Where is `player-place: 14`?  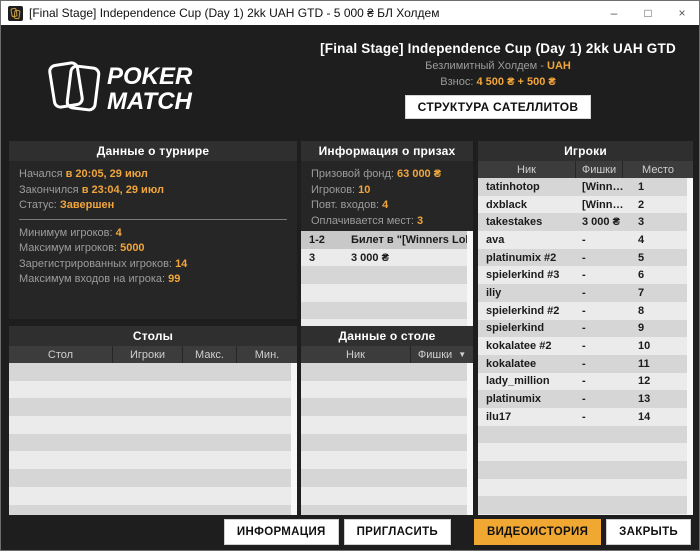 player-place: 14 is located at coordinates (644, 416).